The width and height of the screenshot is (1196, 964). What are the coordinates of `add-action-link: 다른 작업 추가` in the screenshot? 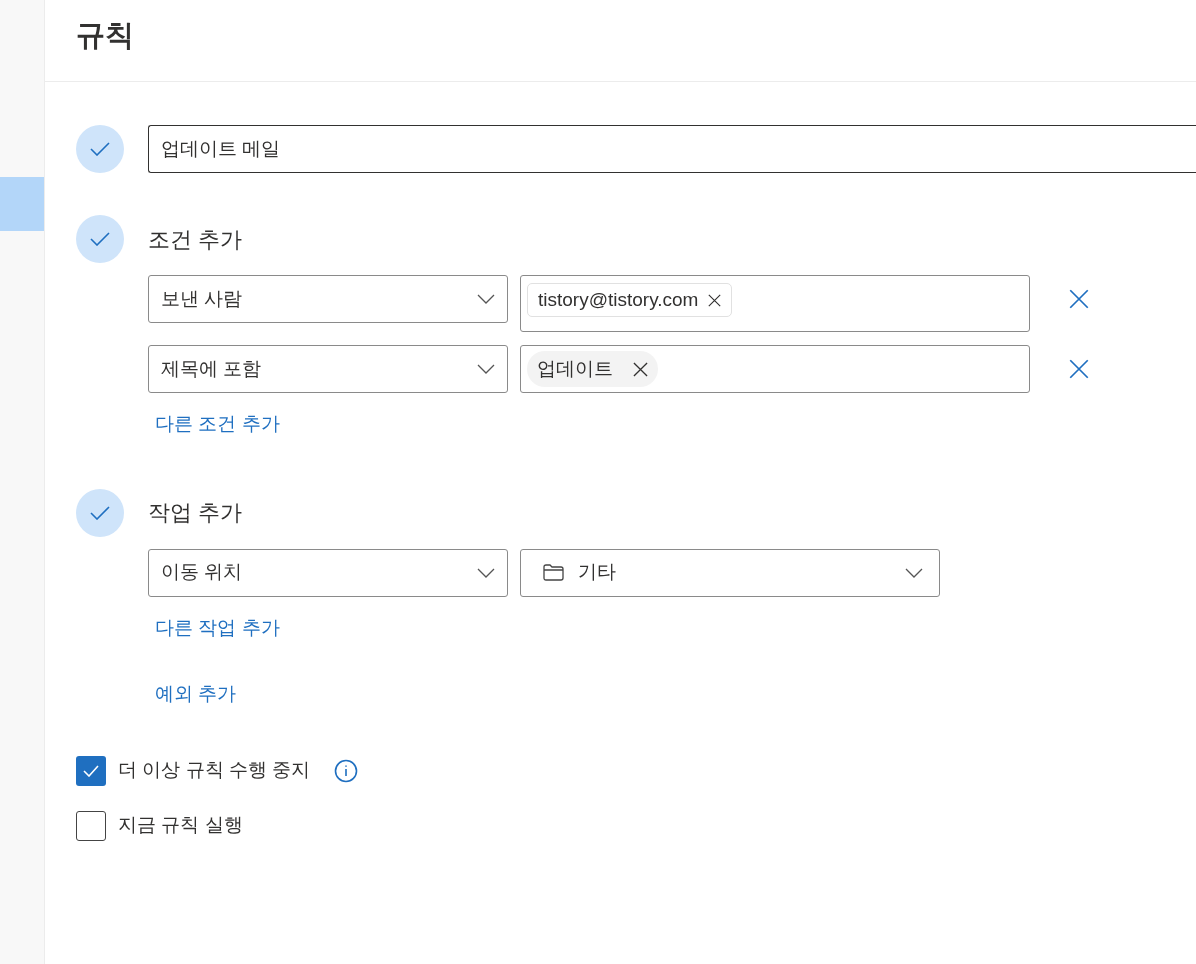 It's located at (217, 627).